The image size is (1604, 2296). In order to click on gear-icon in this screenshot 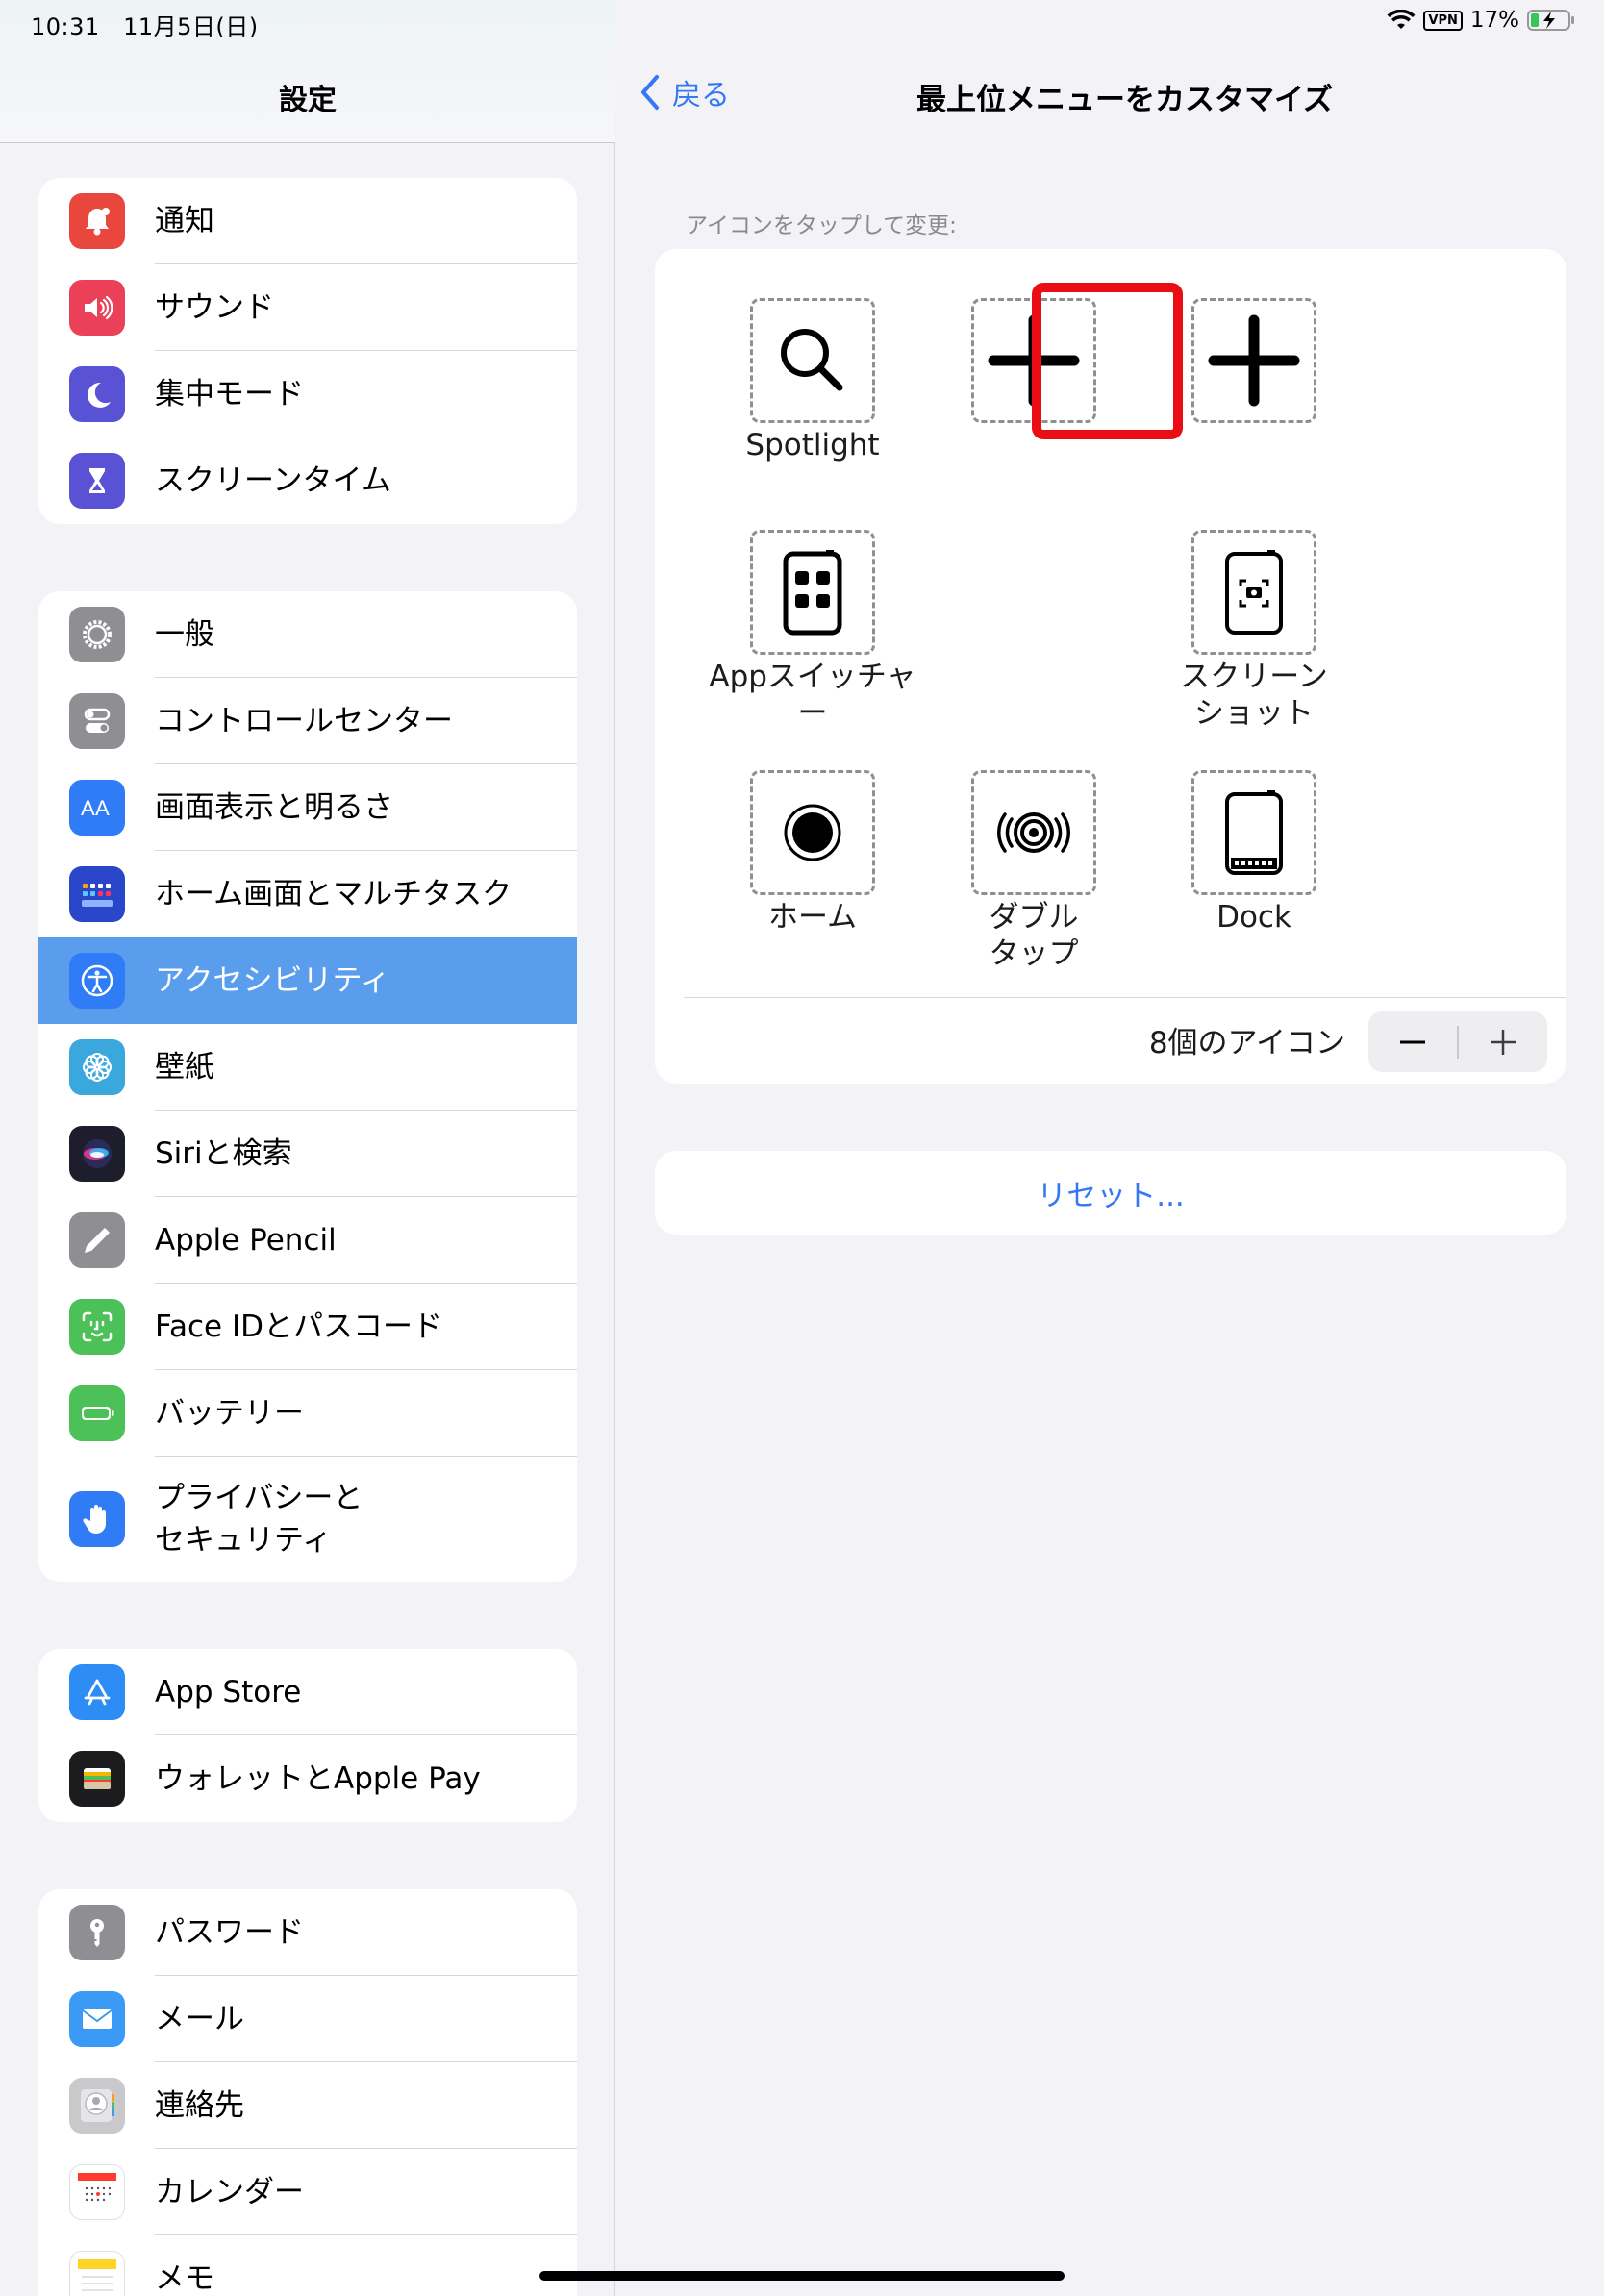, I will do `click(97, 634)`.